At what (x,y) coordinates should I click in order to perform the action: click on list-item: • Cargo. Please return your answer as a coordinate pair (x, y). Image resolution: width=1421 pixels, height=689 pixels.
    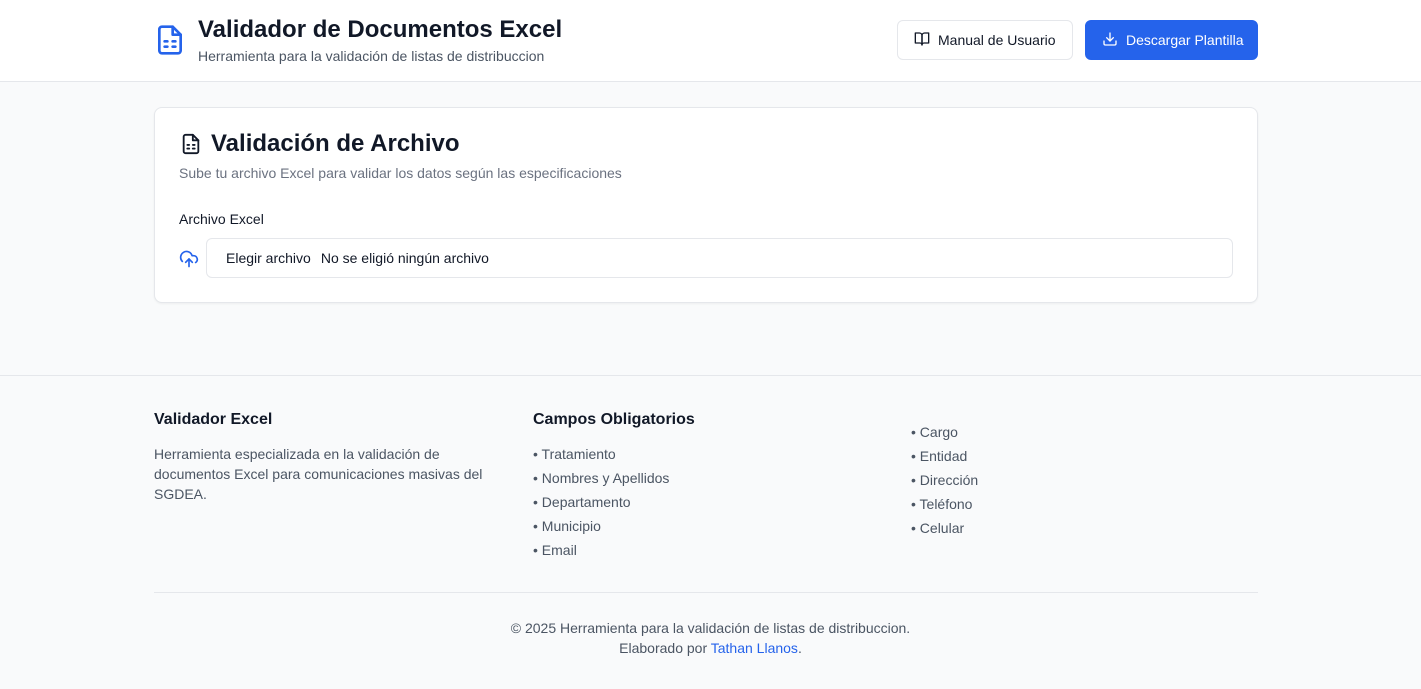
    Looking at the image, I should click on (934, 432).